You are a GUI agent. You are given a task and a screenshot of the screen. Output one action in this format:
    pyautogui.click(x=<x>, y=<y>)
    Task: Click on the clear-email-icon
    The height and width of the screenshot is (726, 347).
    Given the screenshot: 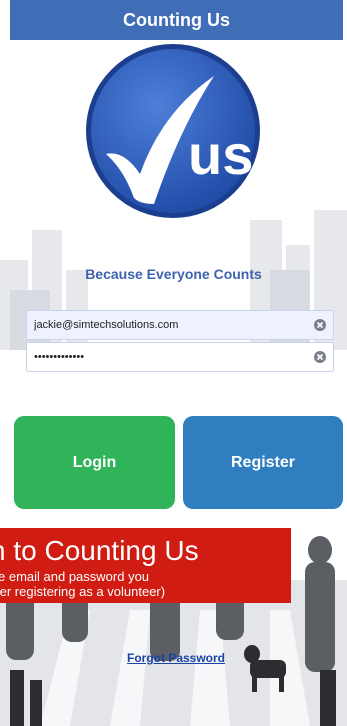 What is the action you would take?
    pyautogui.click(x=320, y=325)
    